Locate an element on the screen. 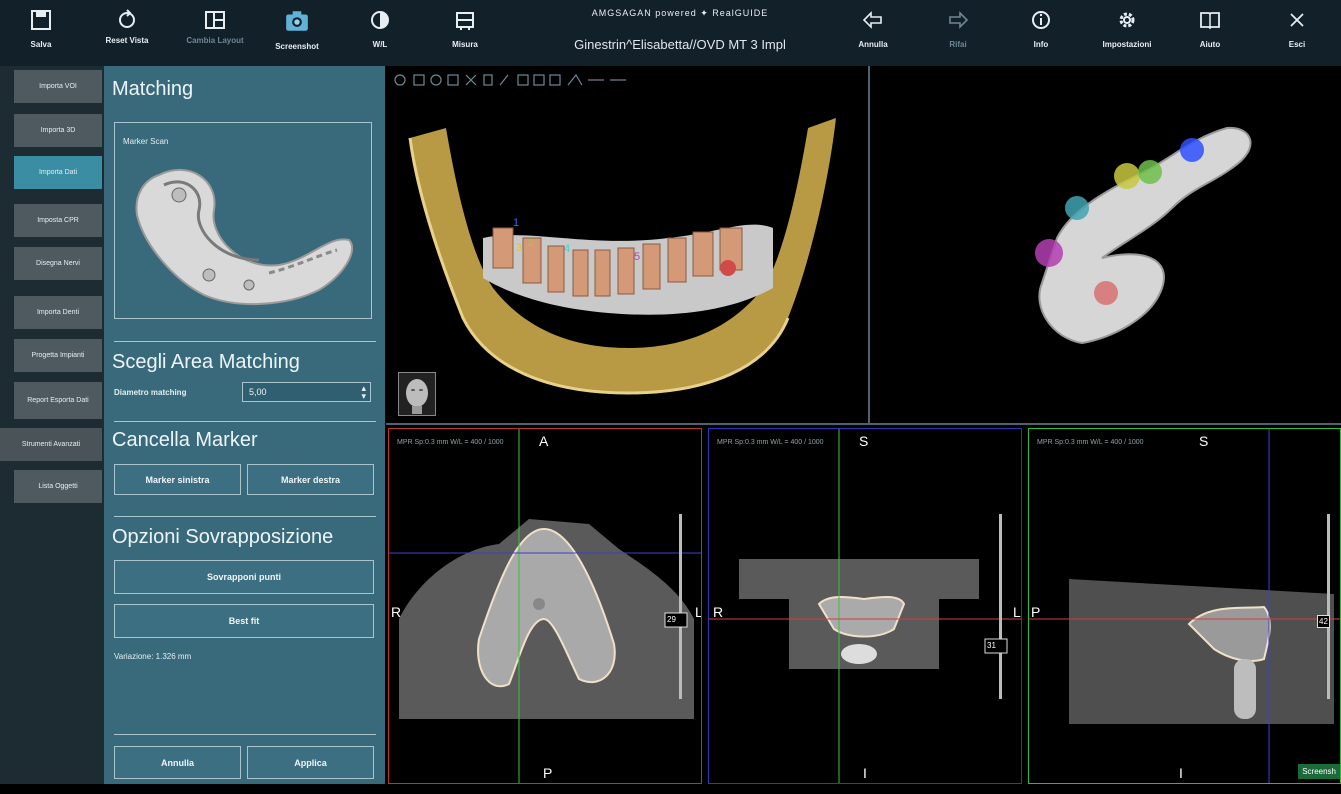 This screenshot has height=794, width=1341. undo-label: Annulla is located at coordinates (873, 44).